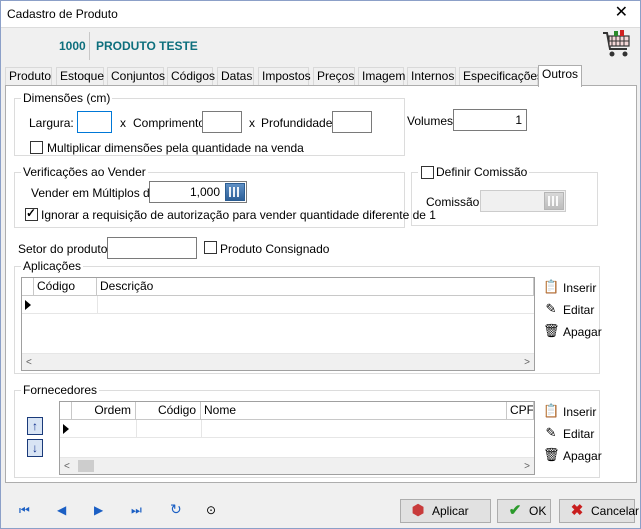 The height and width of the screenshot is (529, 641). What do you see at coordinates (278, 324) in the screenshot?
I see `aplicacoes-grid: Código Descrição < >` at bounding box center [278, 324].